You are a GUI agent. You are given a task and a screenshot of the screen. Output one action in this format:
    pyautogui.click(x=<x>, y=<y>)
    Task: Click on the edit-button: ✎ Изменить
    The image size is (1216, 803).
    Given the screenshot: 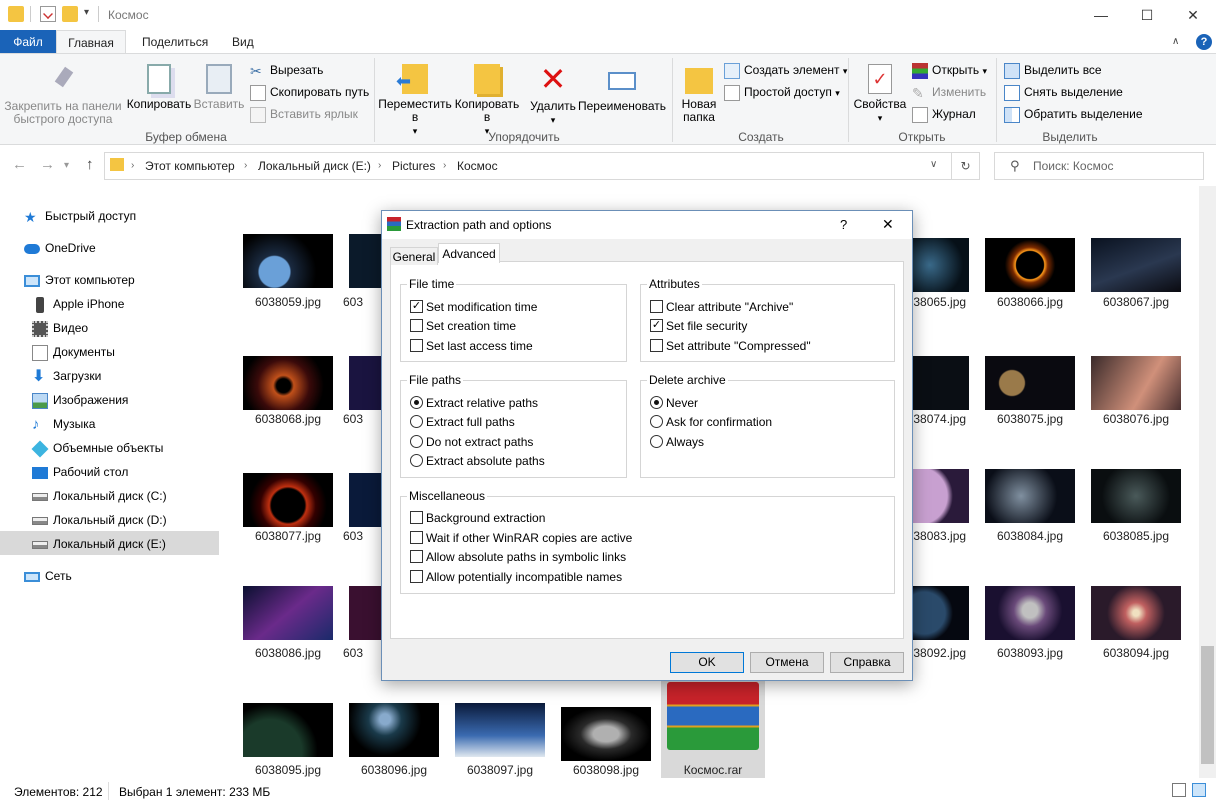 What is the action you would take?
    pyautogui.click(x=949, y=92)
    